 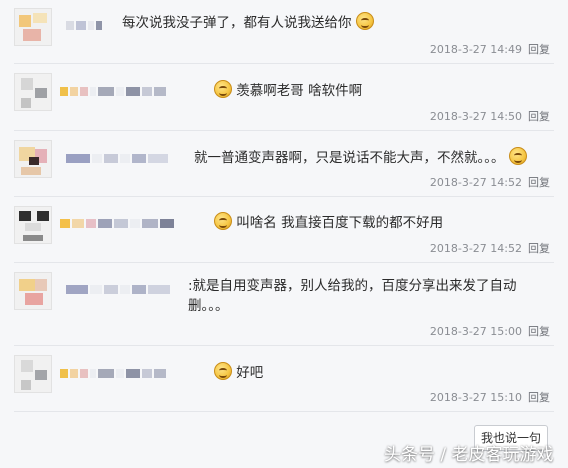 I want to click on comment-meta: 2018-3-27 14:49 回复, so click(x=490, y=49).